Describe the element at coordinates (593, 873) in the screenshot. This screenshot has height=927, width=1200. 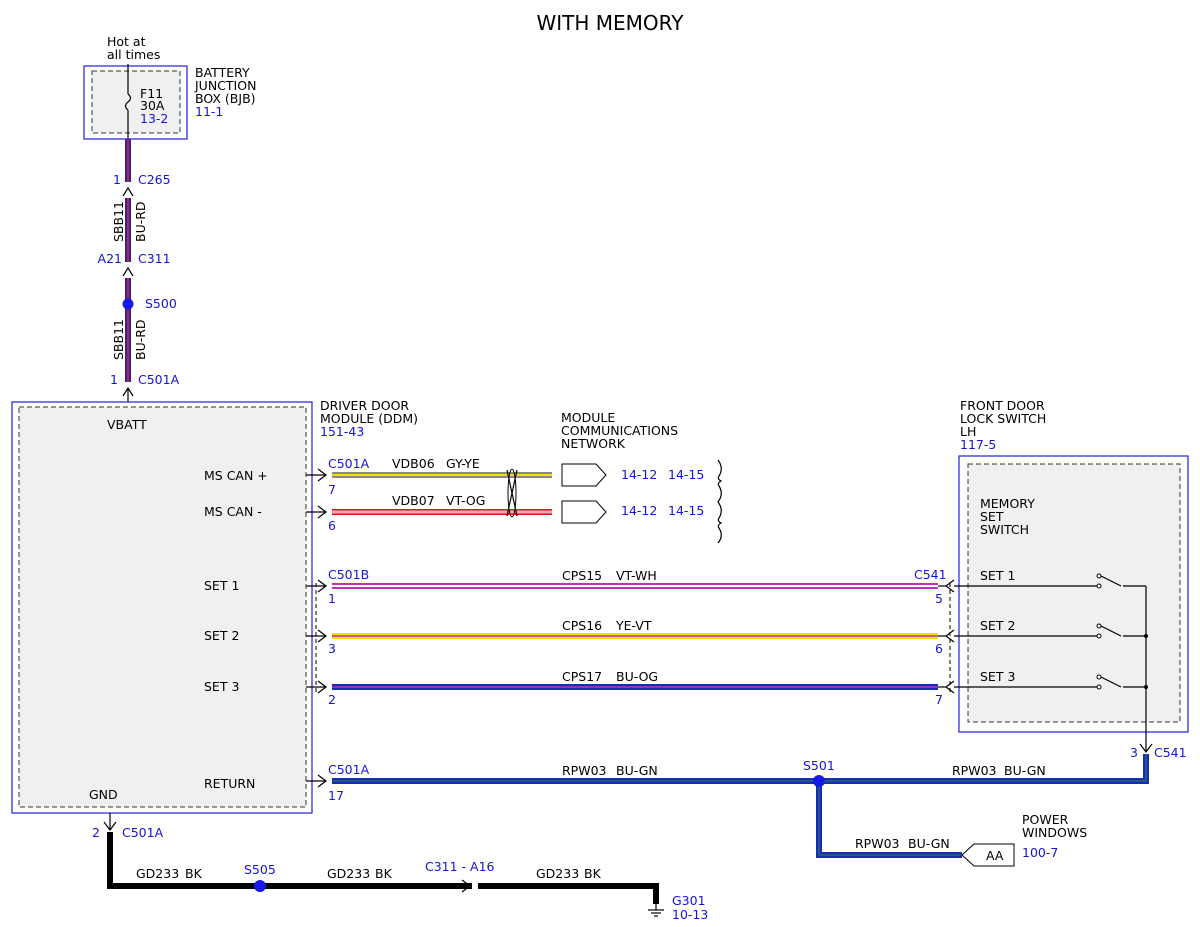
I see `gd233-color-3: BK` at that location.